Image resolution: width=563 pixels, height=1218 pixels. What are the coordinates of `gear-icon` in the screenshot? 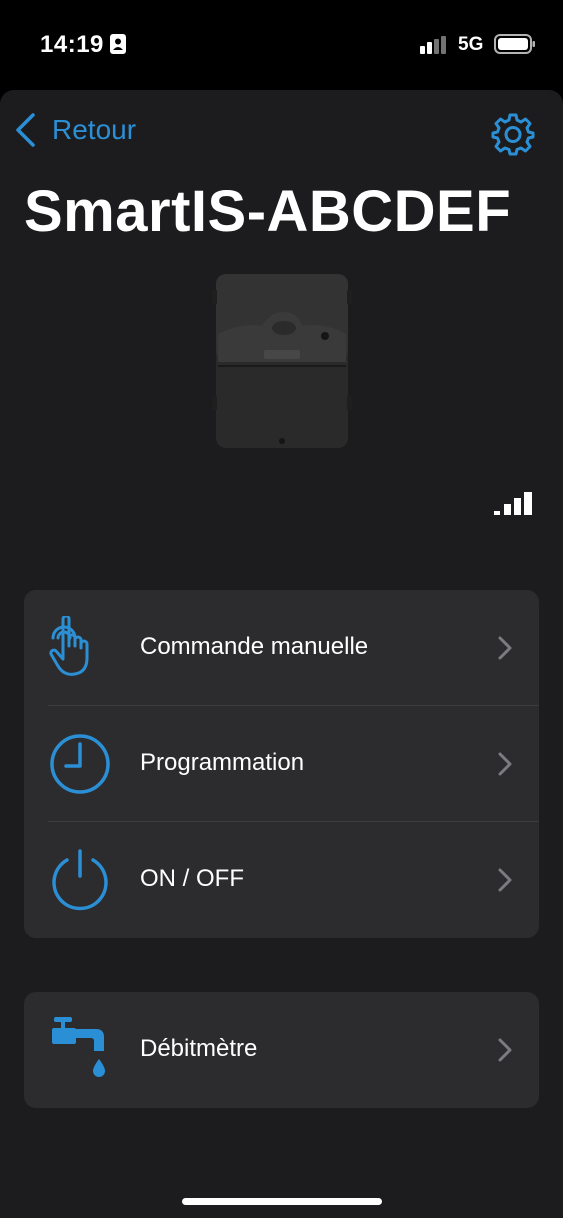 It's located at (513, 134).